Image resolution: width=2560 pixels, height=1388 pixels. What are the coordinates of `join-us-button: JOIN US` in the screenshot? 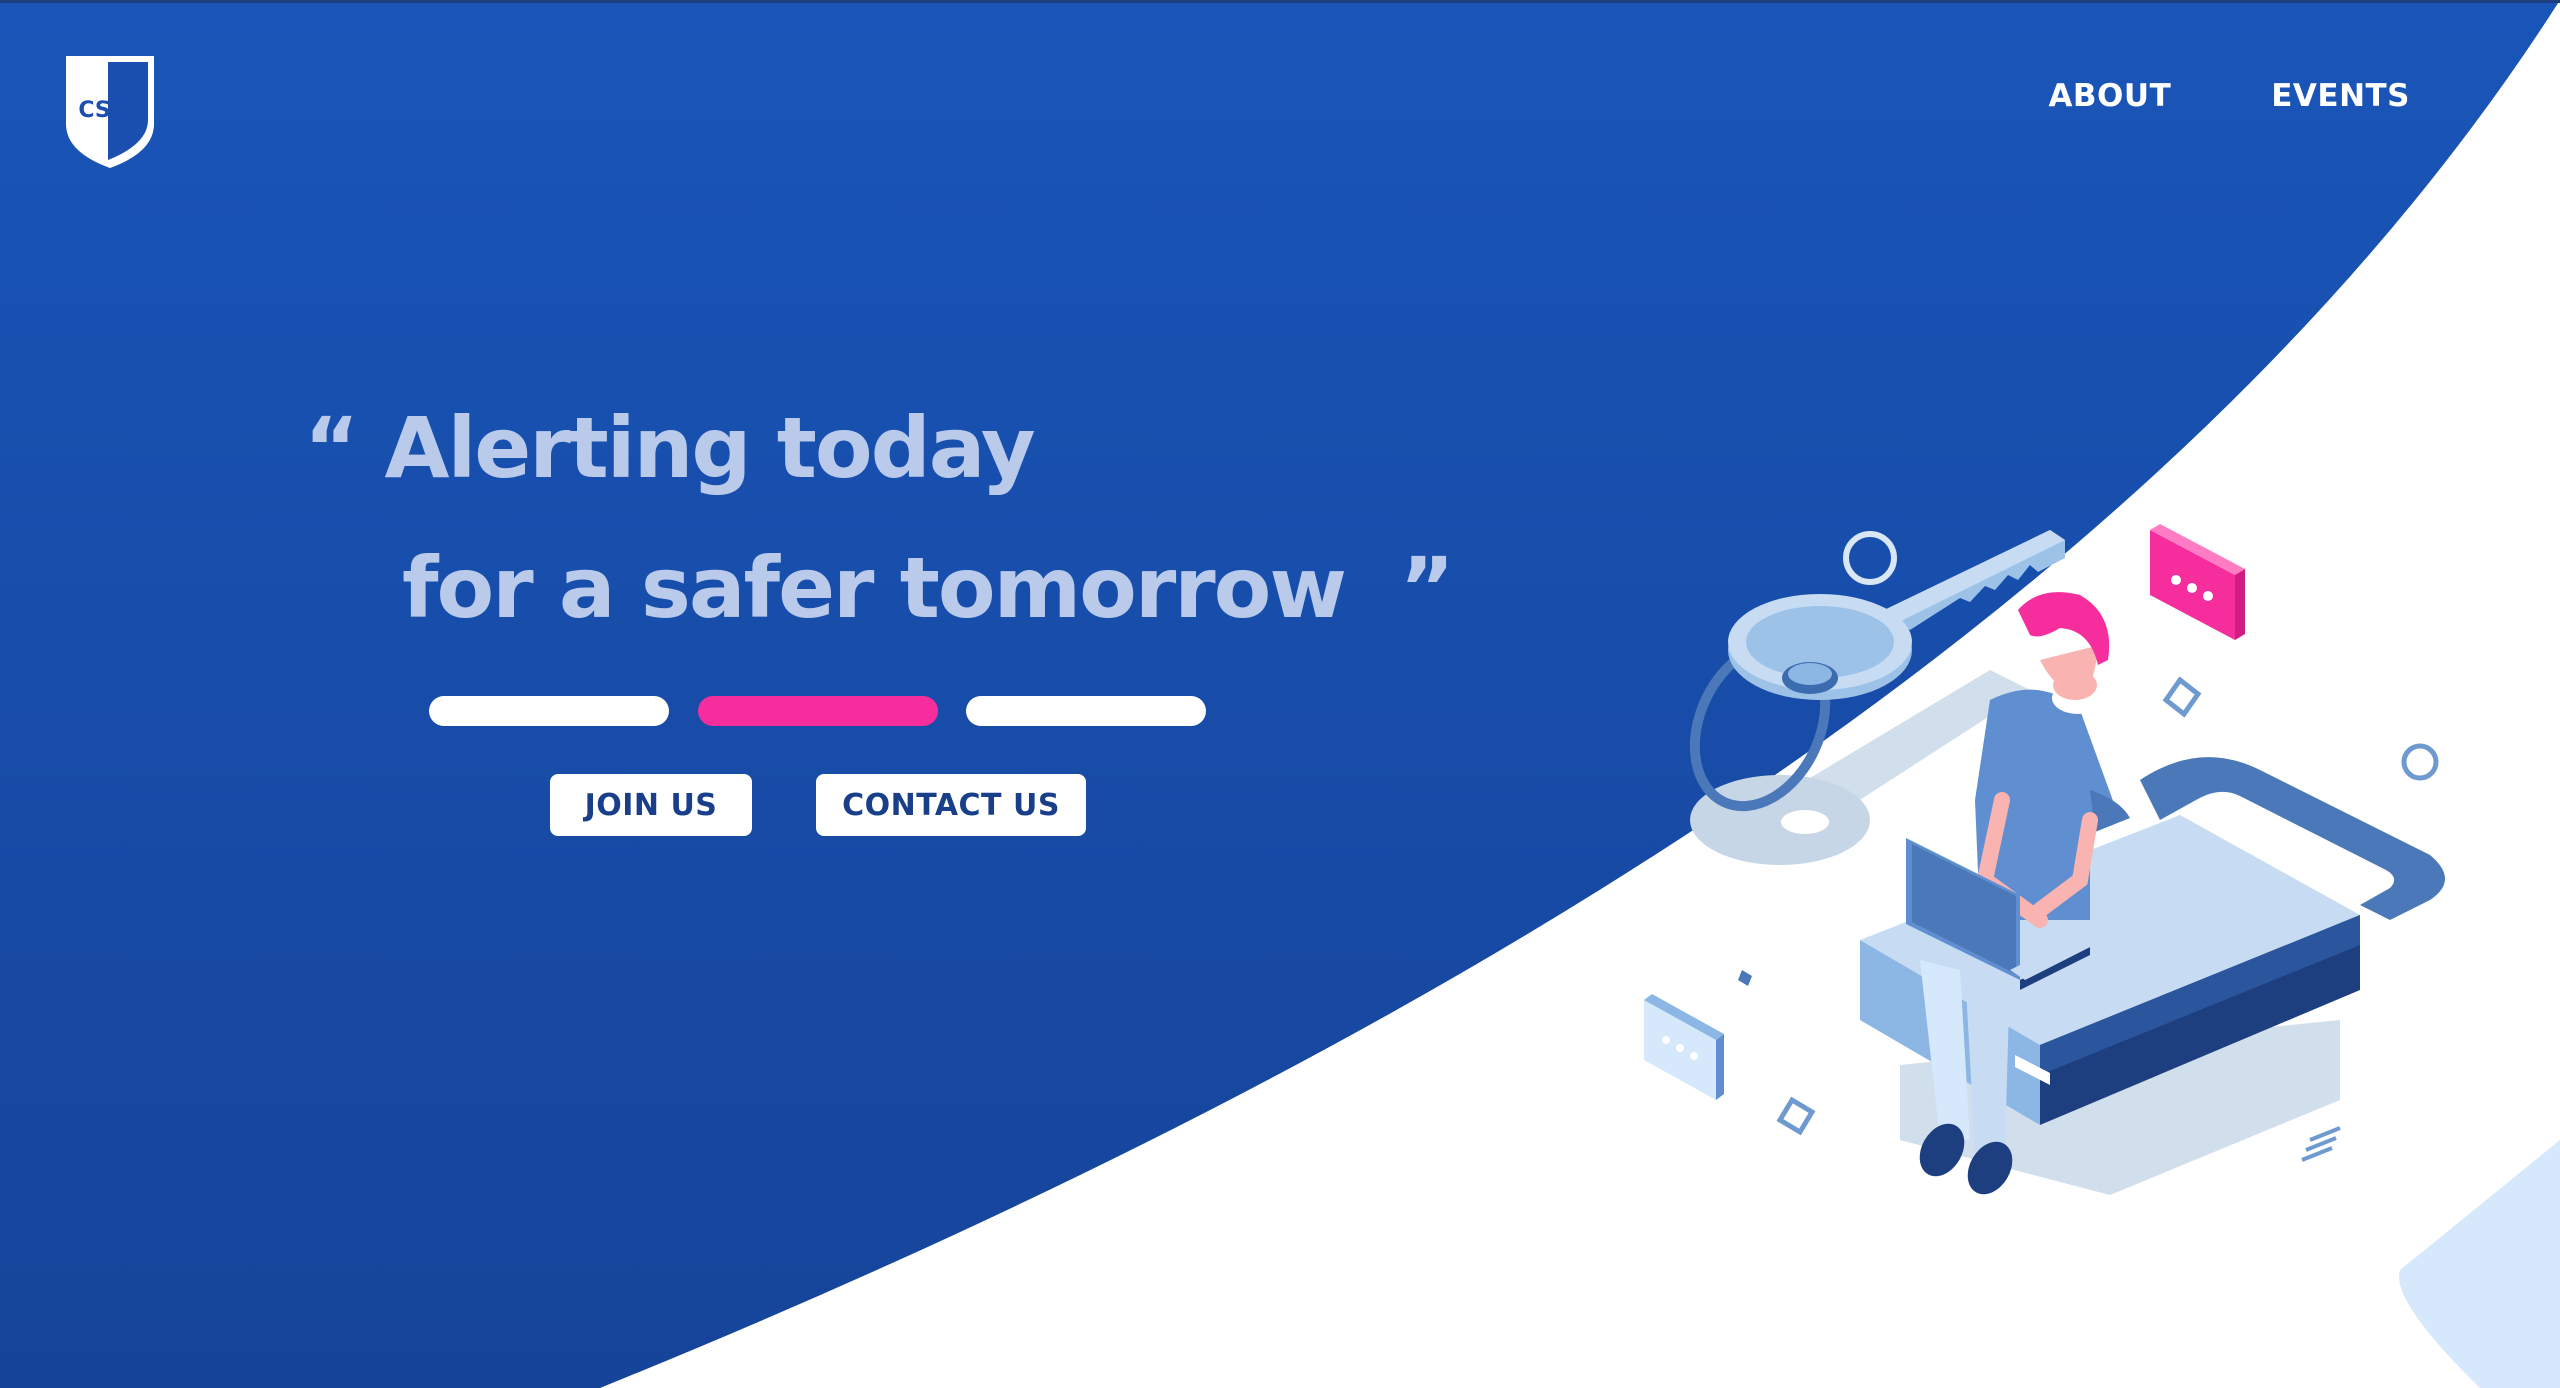 It's located at (651, 805).